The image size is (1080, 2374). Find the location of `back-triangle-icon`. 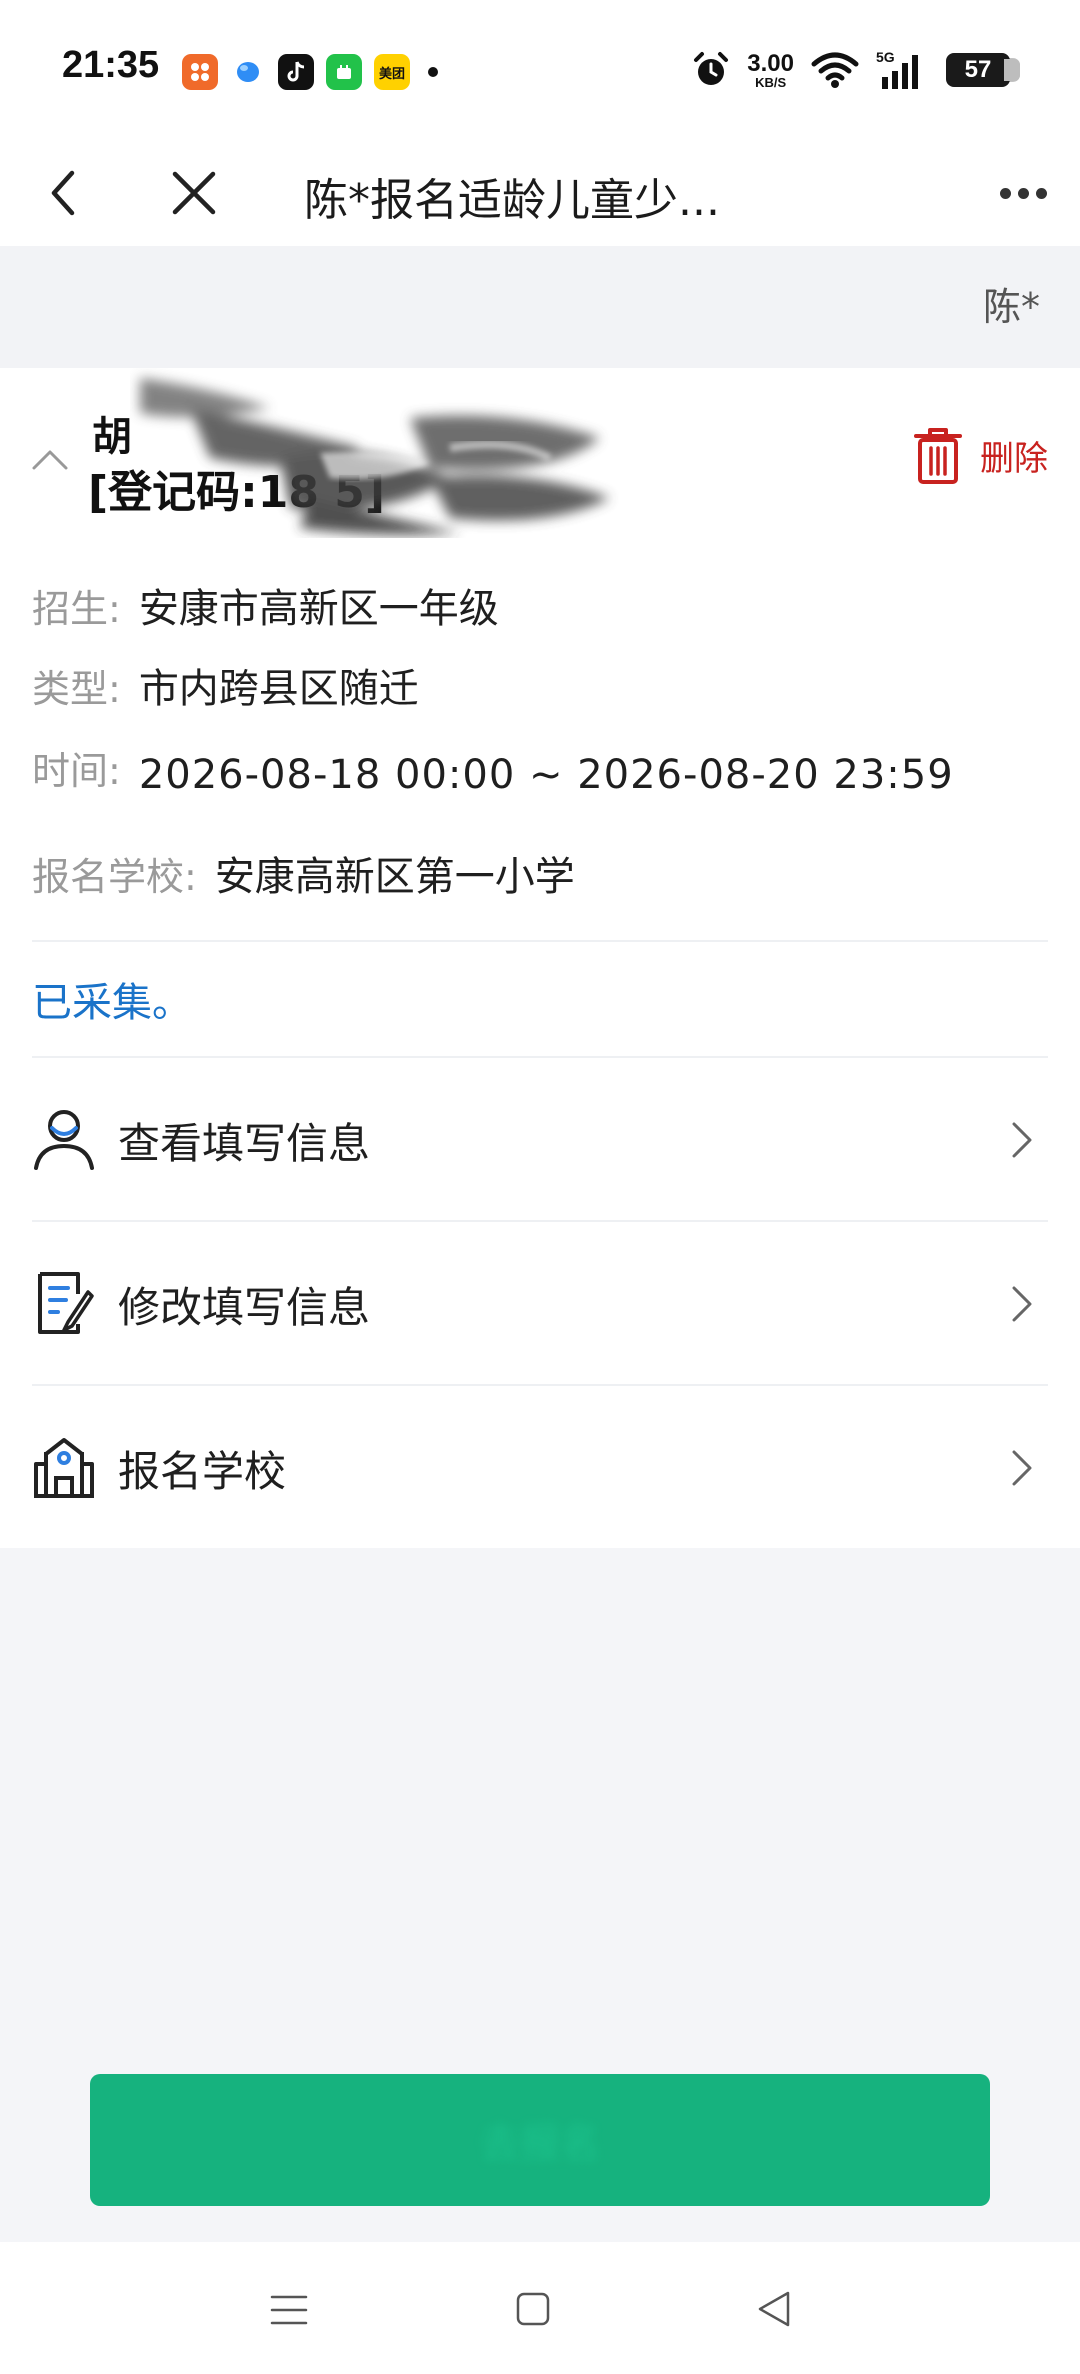

back-triangle-icon is located at coordinates (774, 2309).